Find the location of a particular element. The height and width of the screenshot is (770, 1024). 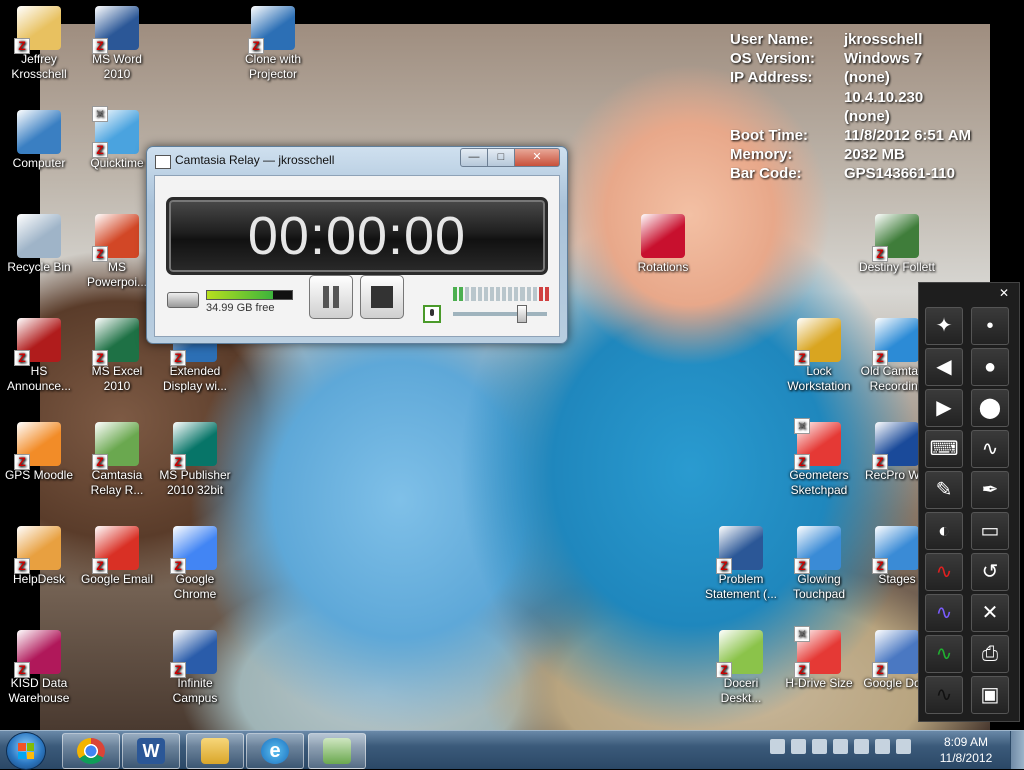

green-pen-icon: ∿ is located at coordinates (944, 654).